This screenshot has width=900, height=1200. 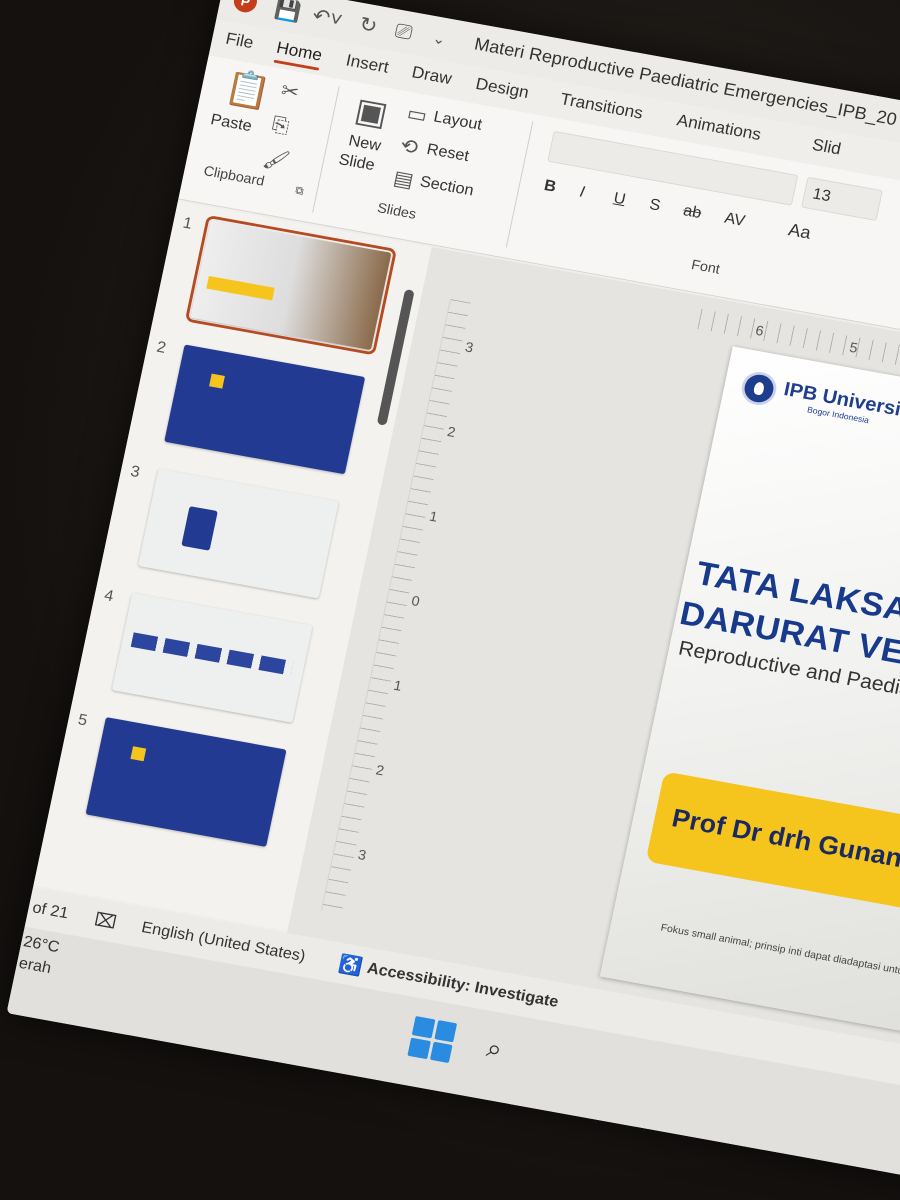 What do you see at coordinates (351, 965) in the screenshot?
I see `accessibility-icon: ♿` at bounding box center [351, 965].